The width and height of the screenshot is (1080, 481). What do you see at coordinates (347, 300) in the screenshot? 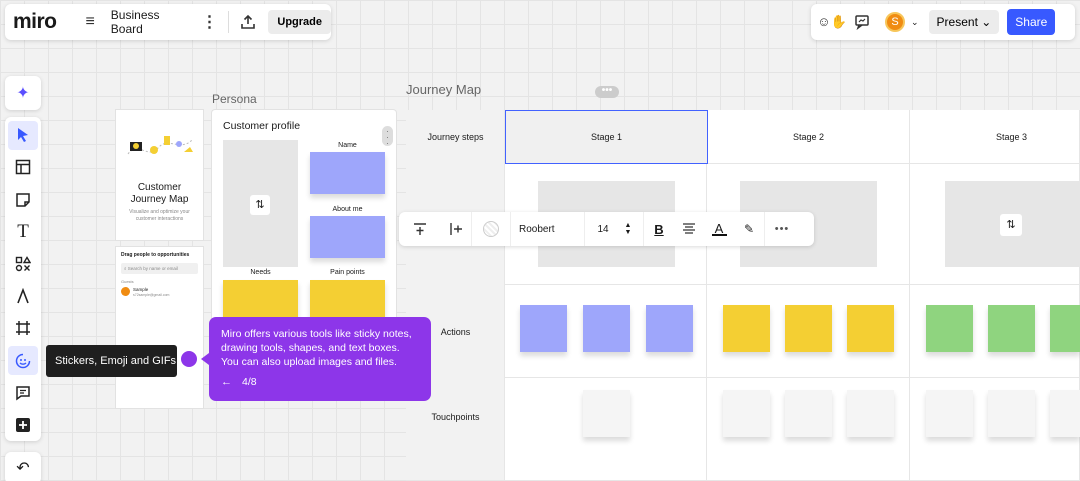
I see `pain-sticky` at bounding box center [347, 300].